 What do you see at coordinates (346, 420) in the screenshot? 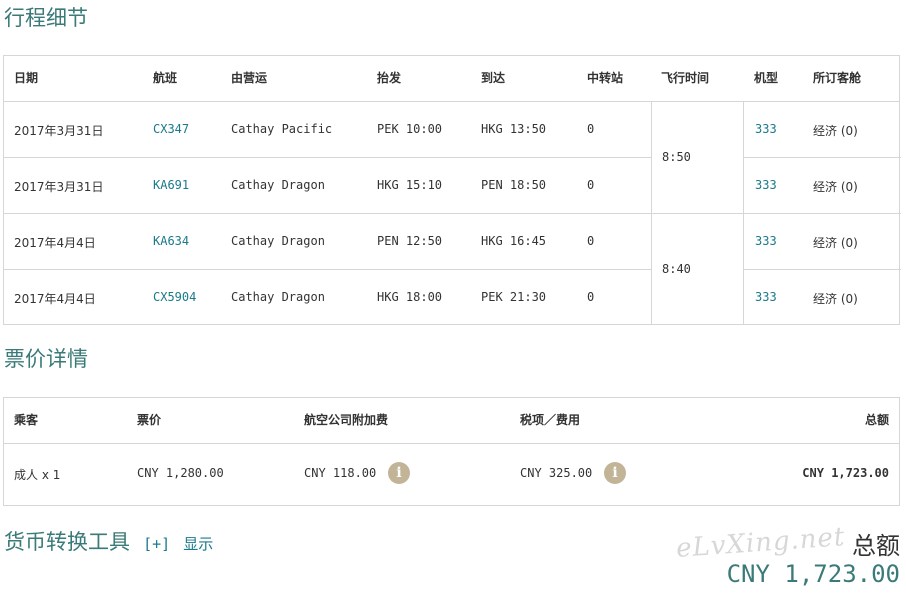
I see `header-surcharge: 航空公司附加费` at bounding box center [346, 420].